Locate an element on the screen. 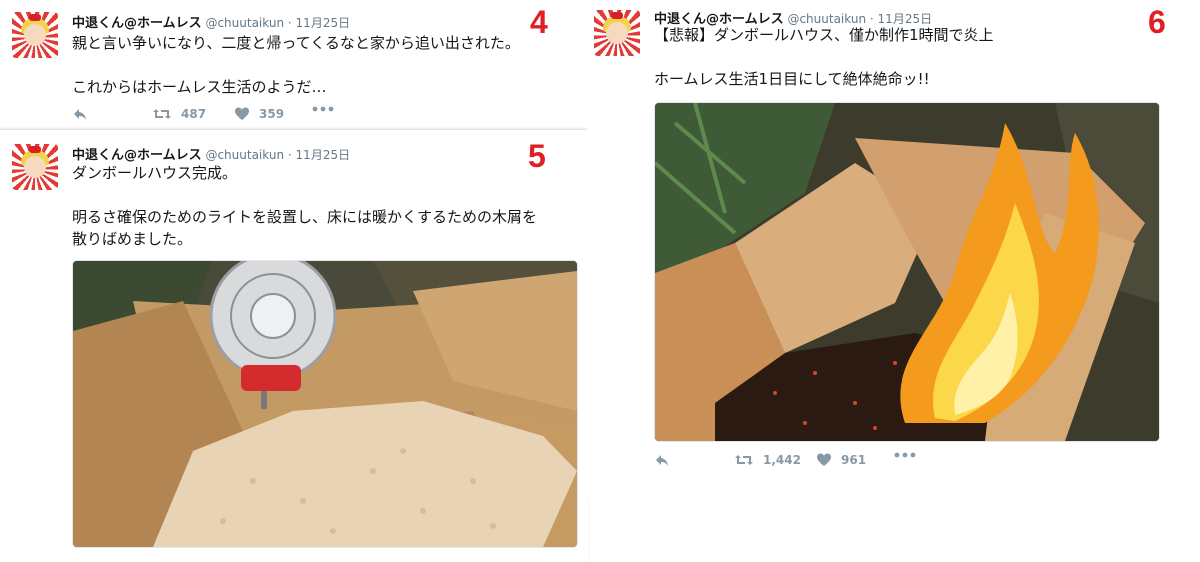  retweet-count: 1,442 is located at coordinates (782, 460).